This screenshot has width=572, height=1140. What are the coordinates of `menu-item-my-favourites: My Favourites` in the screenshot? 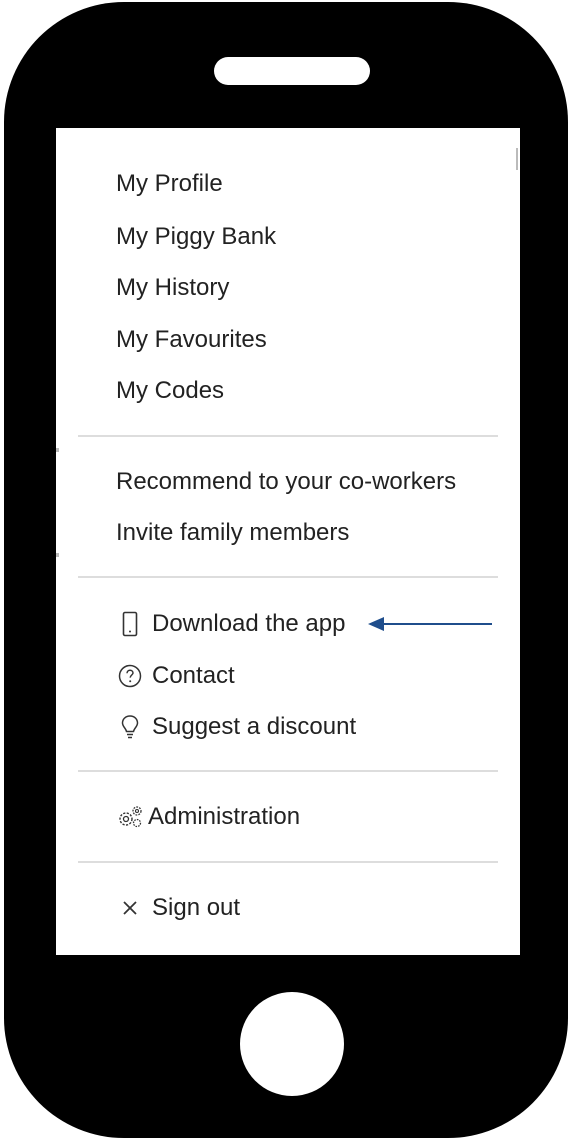 It's located at (191, 340).